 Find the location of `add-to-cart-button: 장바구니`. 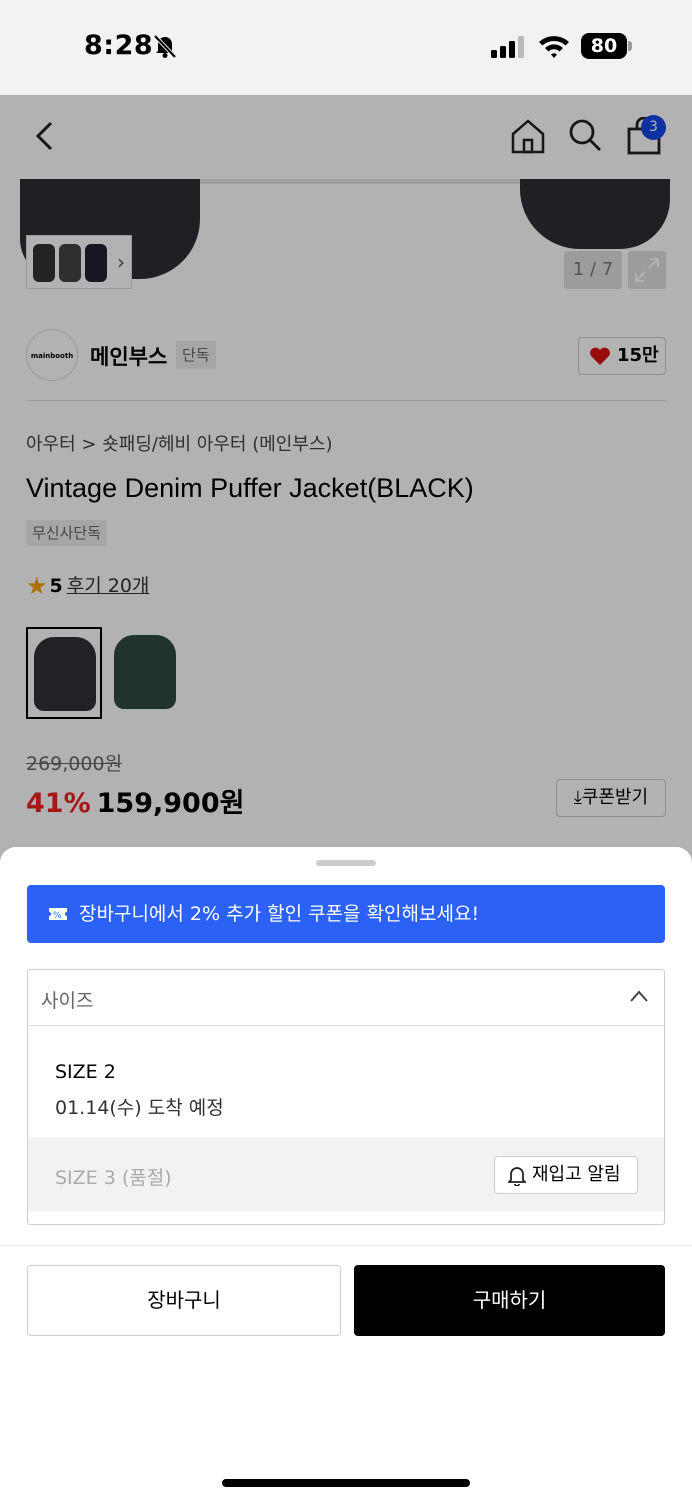

add-to-cart-button: 장바구니 is located at coordinates (184, 1300).